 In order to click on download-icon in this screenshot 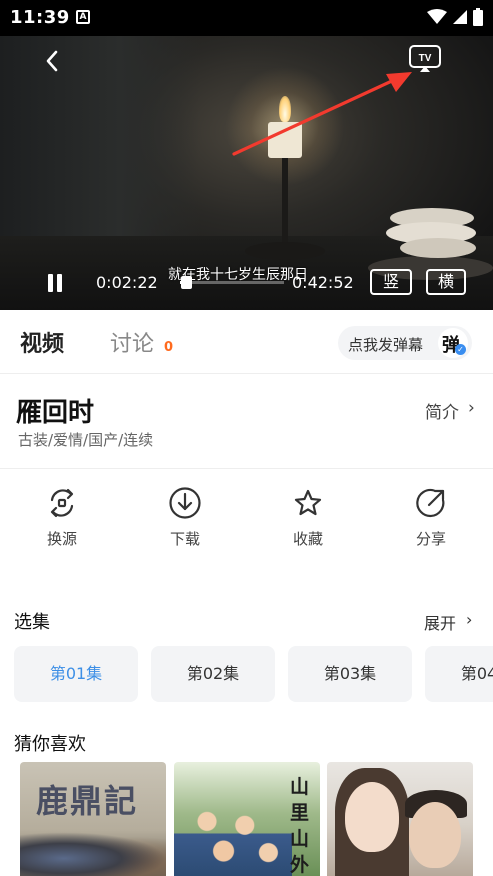, I will do `click(185, 503)`.